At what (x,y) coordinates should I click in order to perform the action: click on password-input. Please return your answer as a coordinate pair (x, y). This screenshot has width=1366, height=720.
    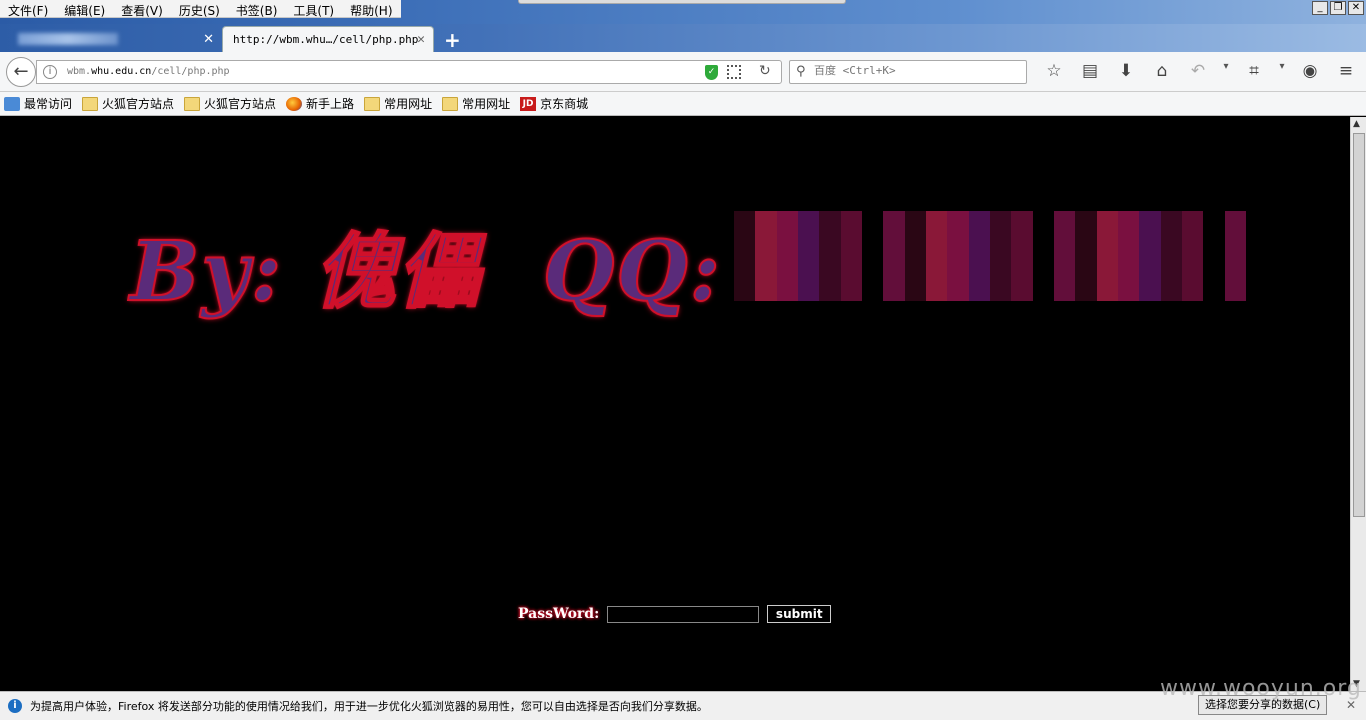
    Looking at the image, I should click on (683, 614).